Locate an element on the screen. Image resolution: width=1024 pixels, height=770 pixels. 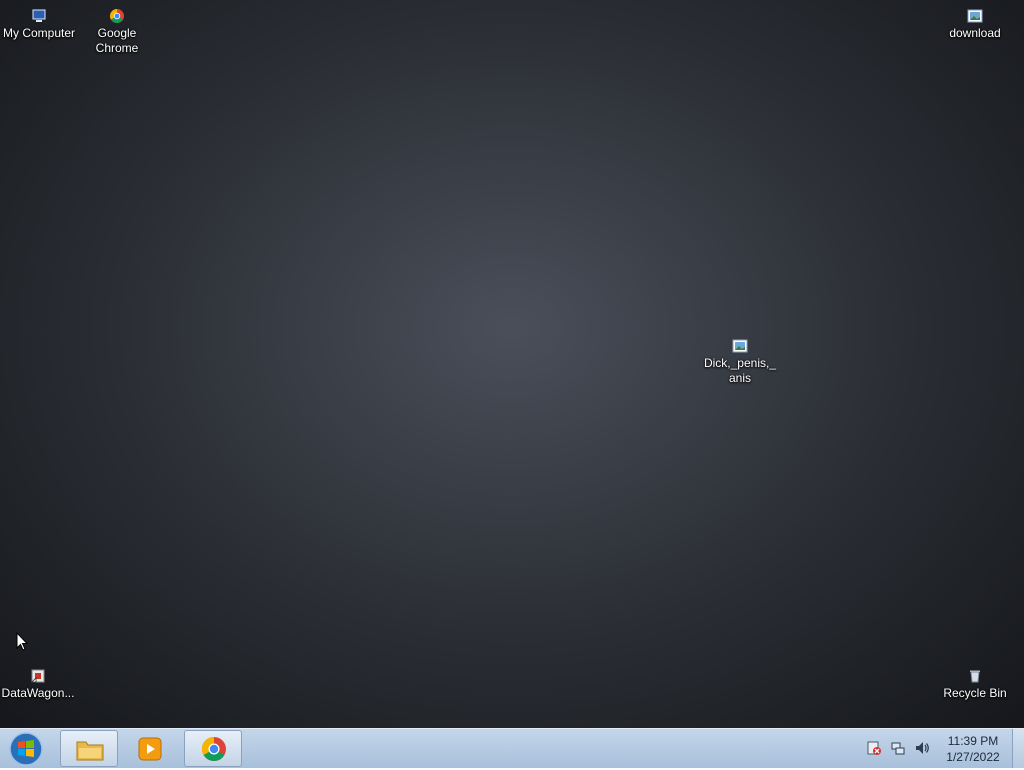
desktop-icon-label: Google Chrome is located at coordinates (117, 40).